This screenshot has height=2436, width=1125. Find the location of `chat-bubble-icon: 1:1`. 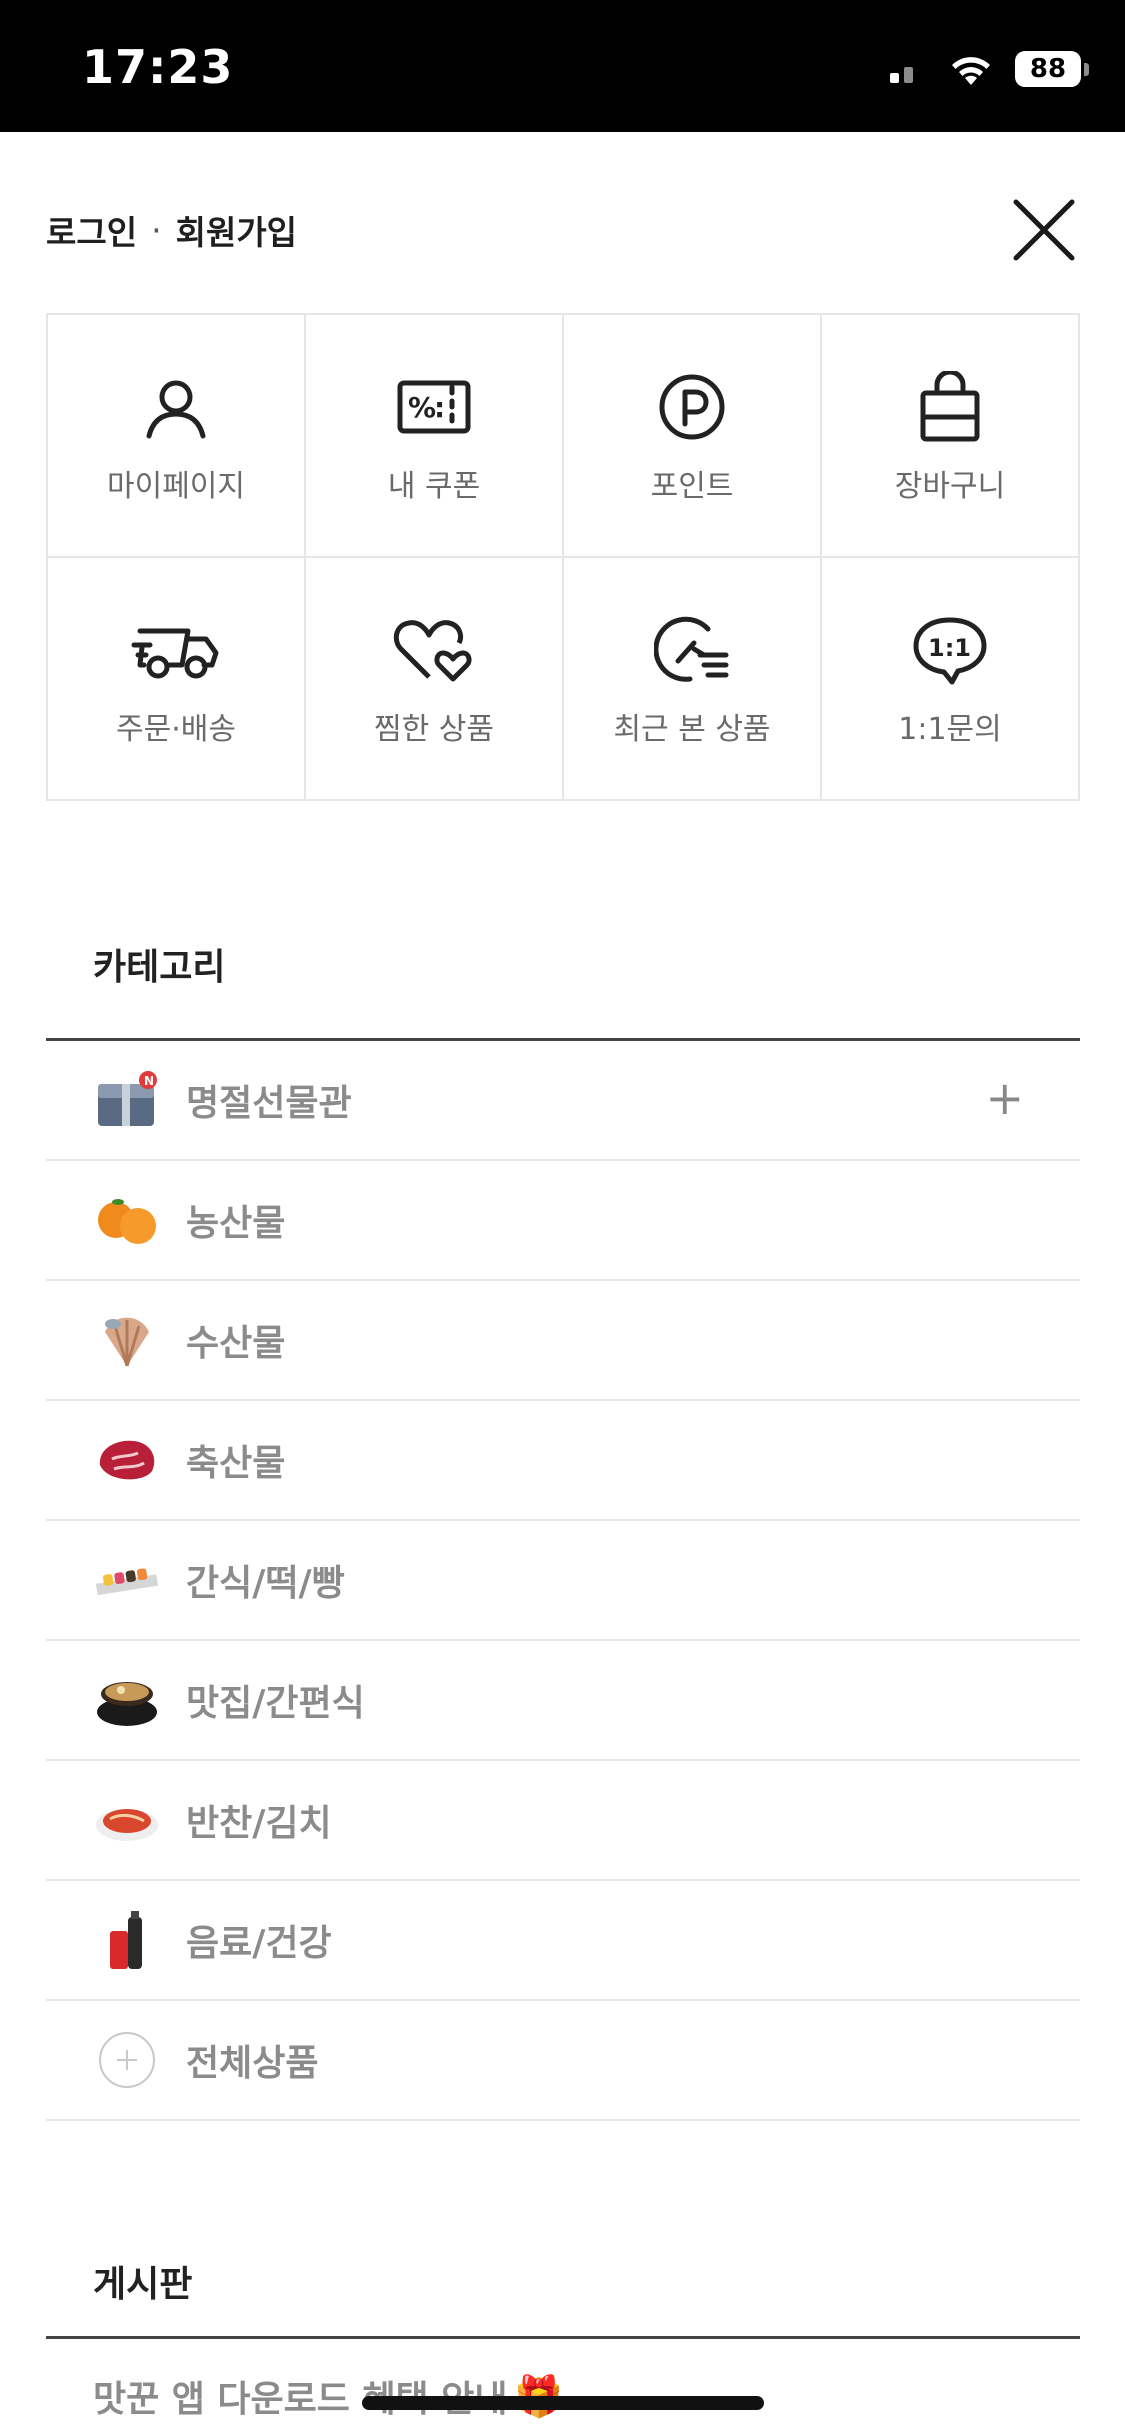

chat-bubble-icon: 1:1 is located at coordinates (950, 650).